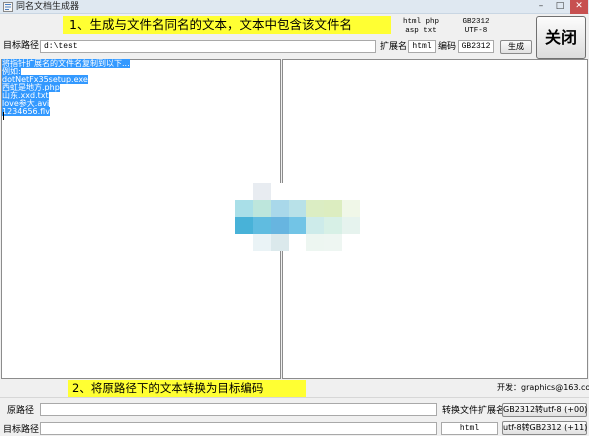 The width and height of the screenshot is (589, 436). What do you see at coordinates (422, 46) in the screenshot?
I see `extension-input: html` at bounding box center [422, 46].